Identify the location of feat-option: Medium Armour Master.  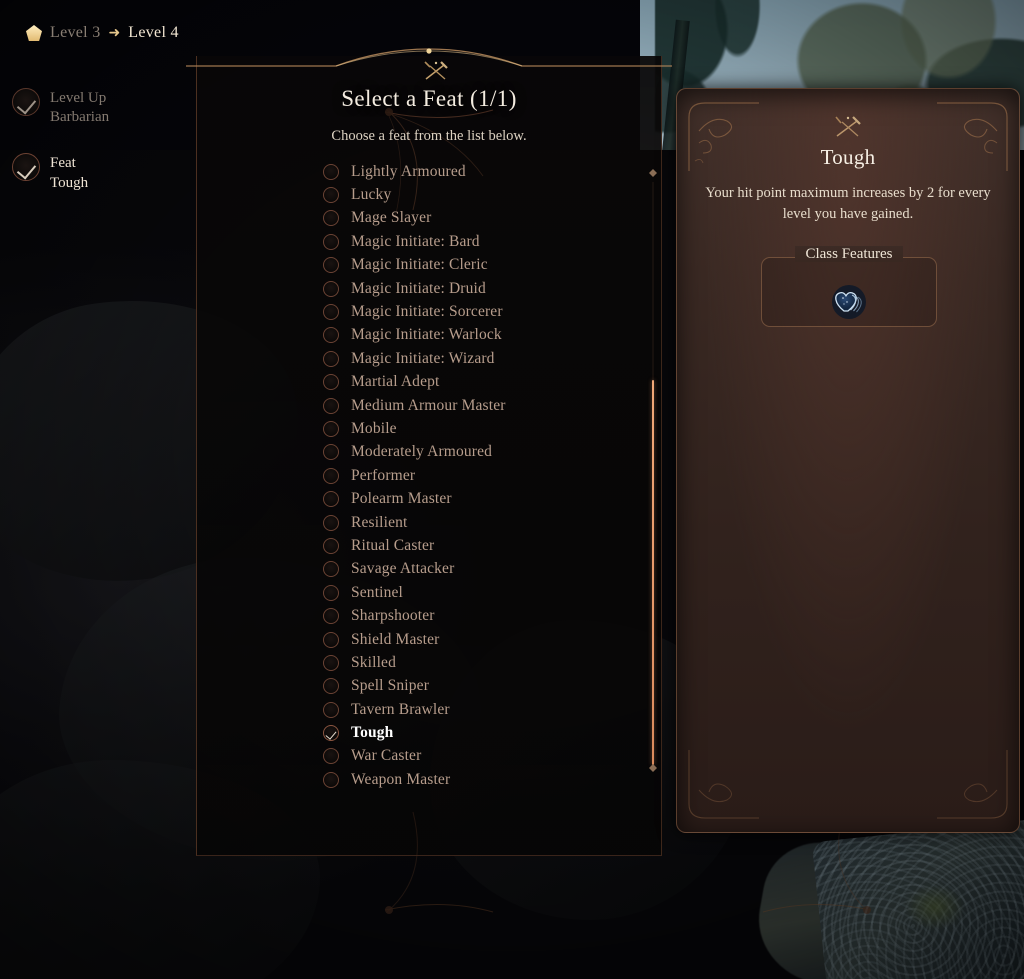
(473, 405).